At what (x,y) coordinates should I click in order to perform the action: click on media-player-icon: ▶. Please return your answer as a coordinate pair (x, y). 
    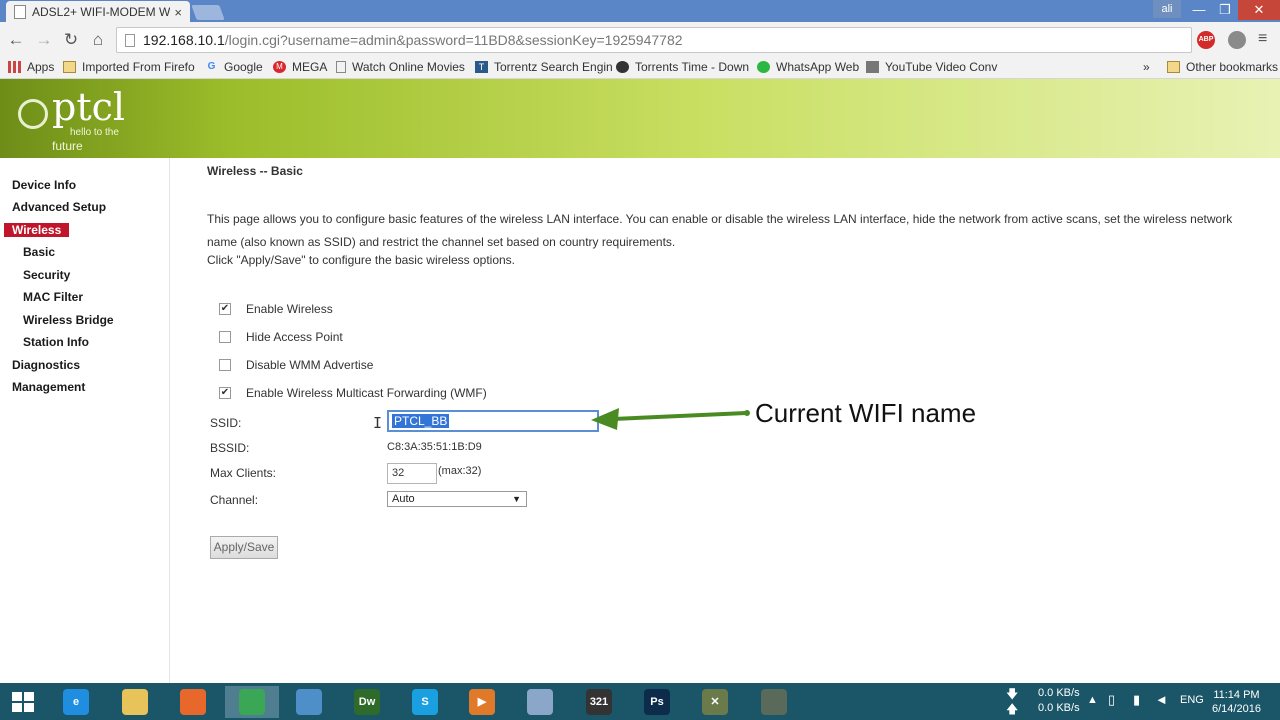
    Looking at the image, I should click on (482, 702).